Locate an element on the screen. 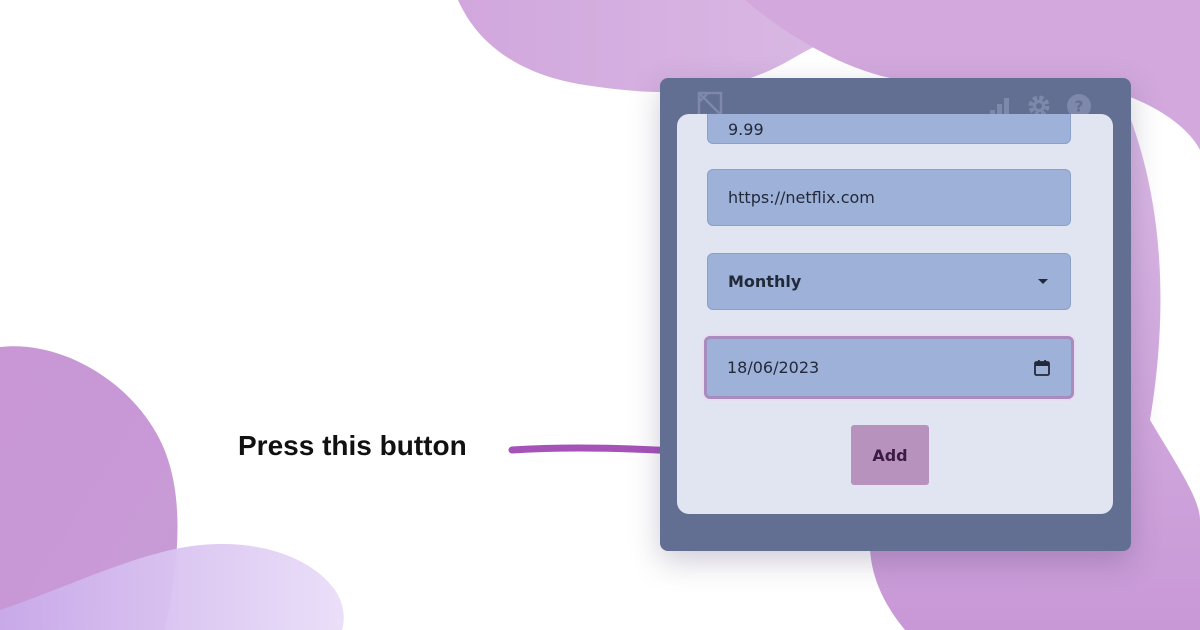  instruction-caption: Press this button is located at coordinates (352, 445).